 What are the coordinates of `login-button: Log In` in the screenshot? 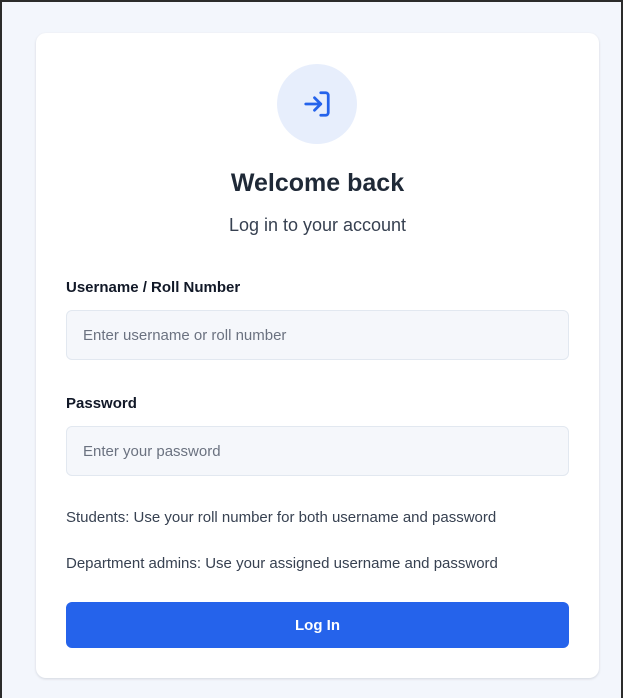 It's located at (317, 625).